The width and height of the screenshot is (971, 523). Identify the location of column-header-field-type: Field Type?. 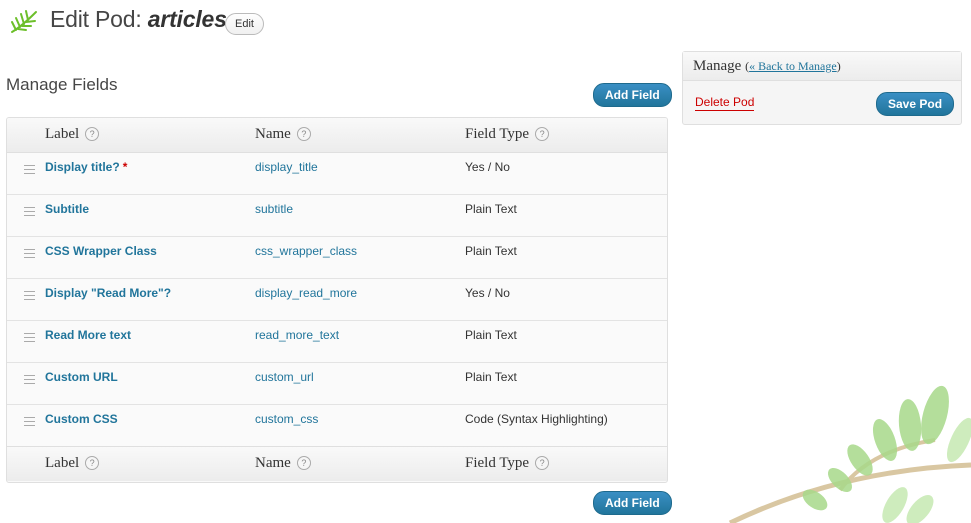
(507, 134).